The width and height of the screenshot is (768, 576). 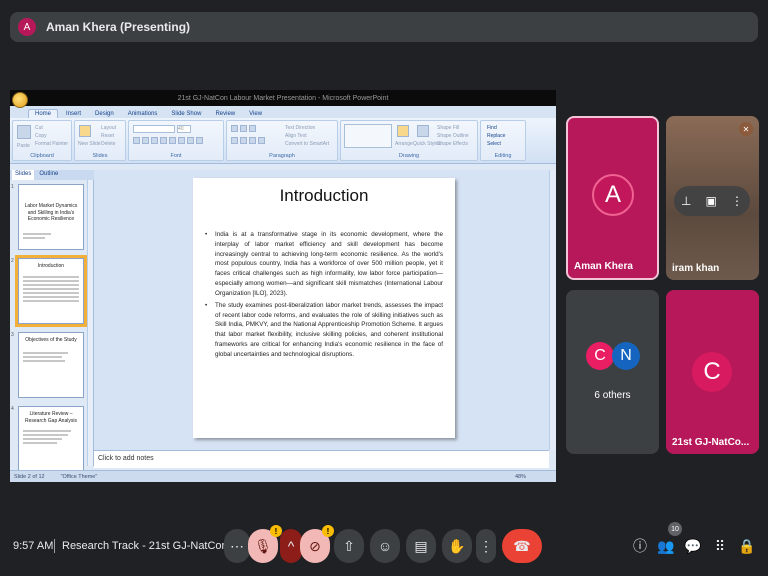 I want to click on leave-call-button: ☎, so click(x=522, y=546).